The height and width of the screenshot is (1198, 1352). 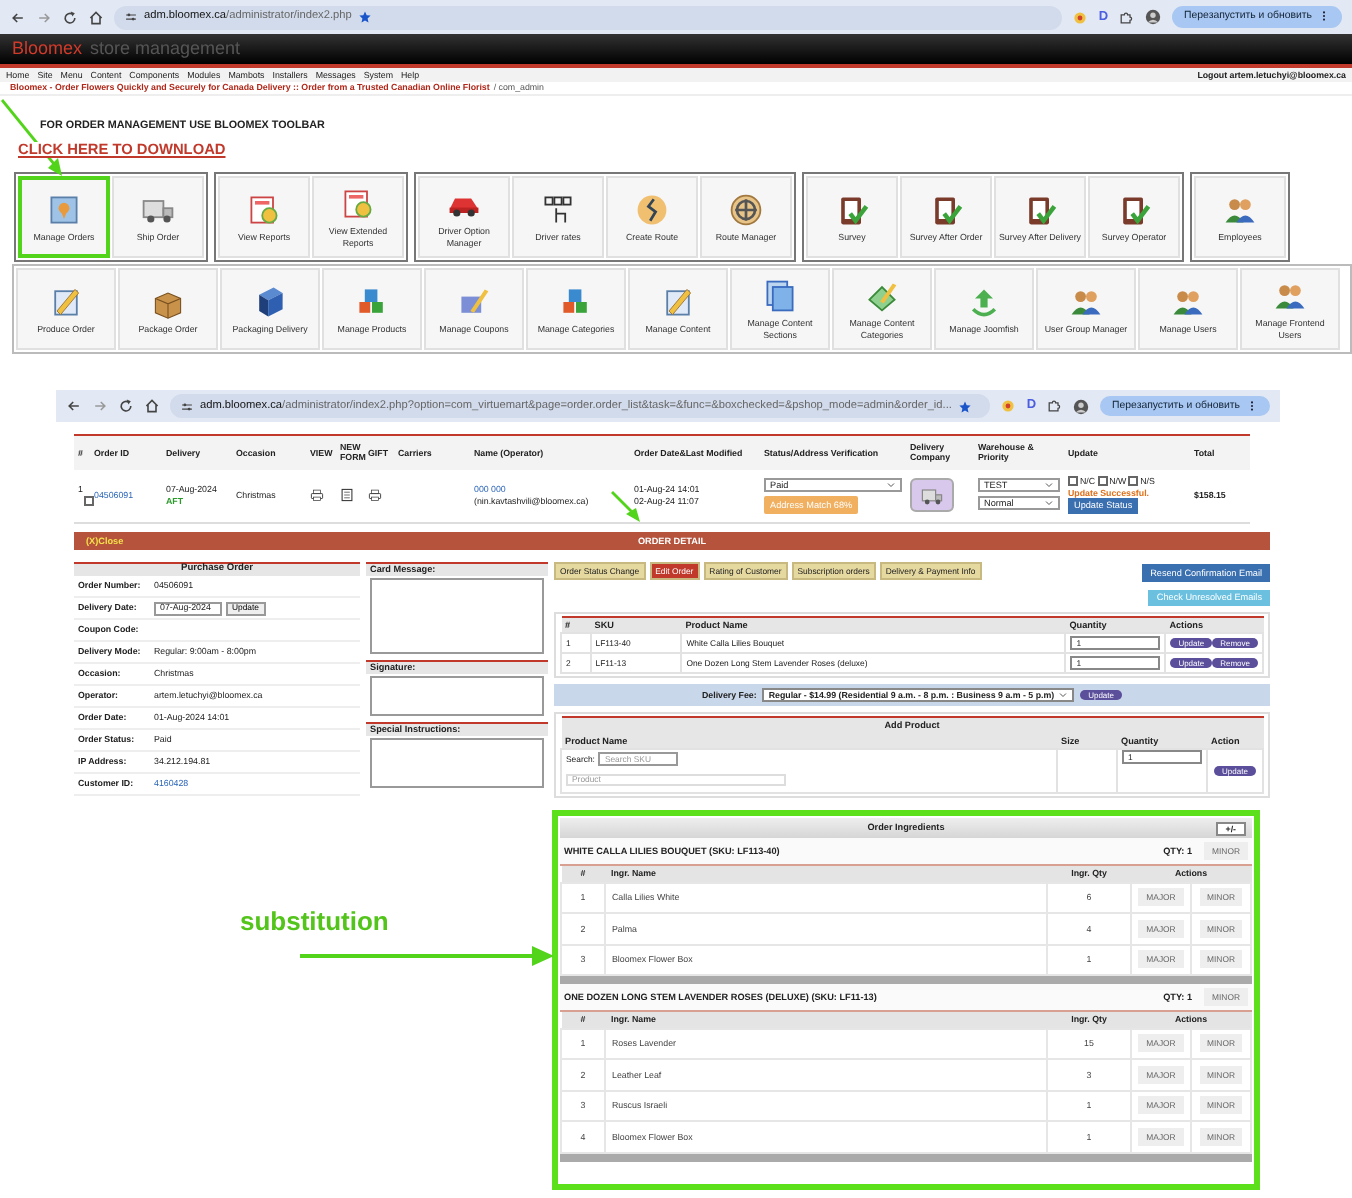 What do you see at coordinates (64, 209) in the screenshot?
I see `map-icon` at bounding box center [64, 209].